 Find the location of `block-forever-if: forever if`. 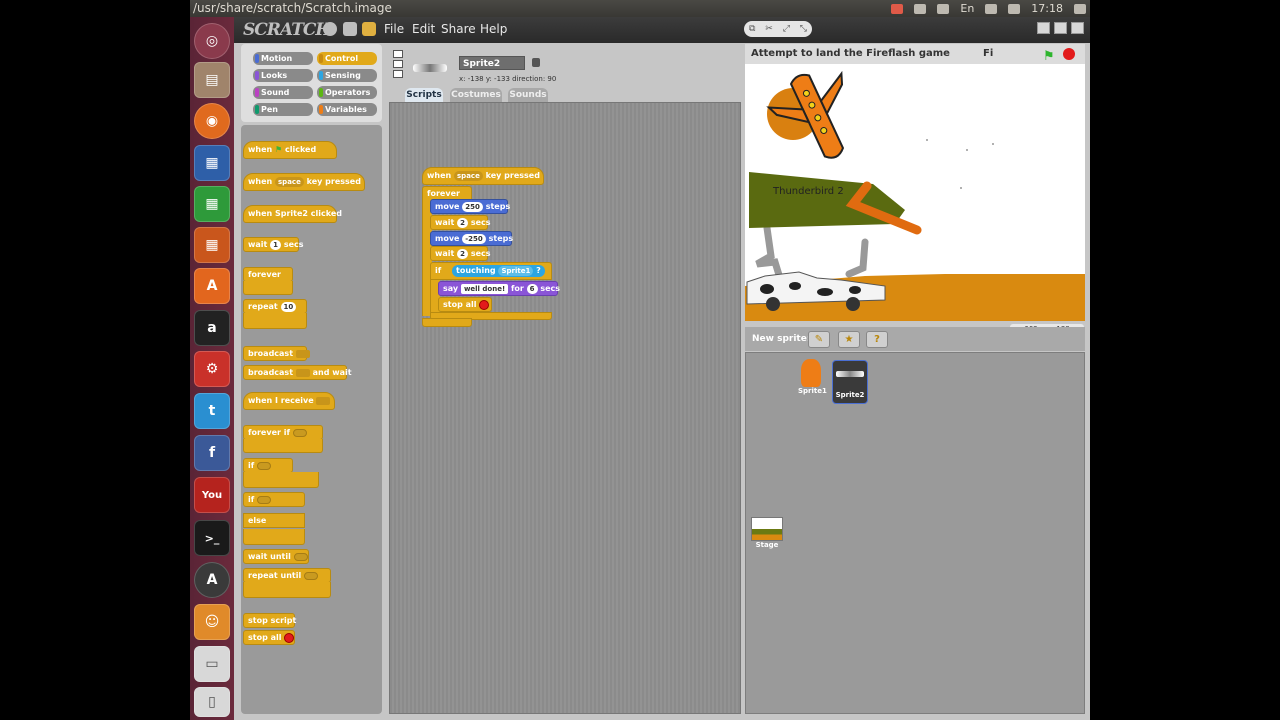

block-forever-if: forever if is located at coordinates (283, 432).